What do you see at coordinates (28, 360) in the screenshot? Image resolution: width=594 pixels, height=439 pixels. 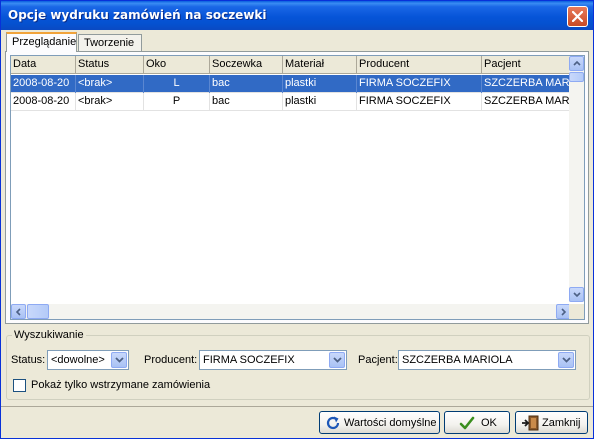 I see `status-label: Status:` at bounding box center [28, 360].